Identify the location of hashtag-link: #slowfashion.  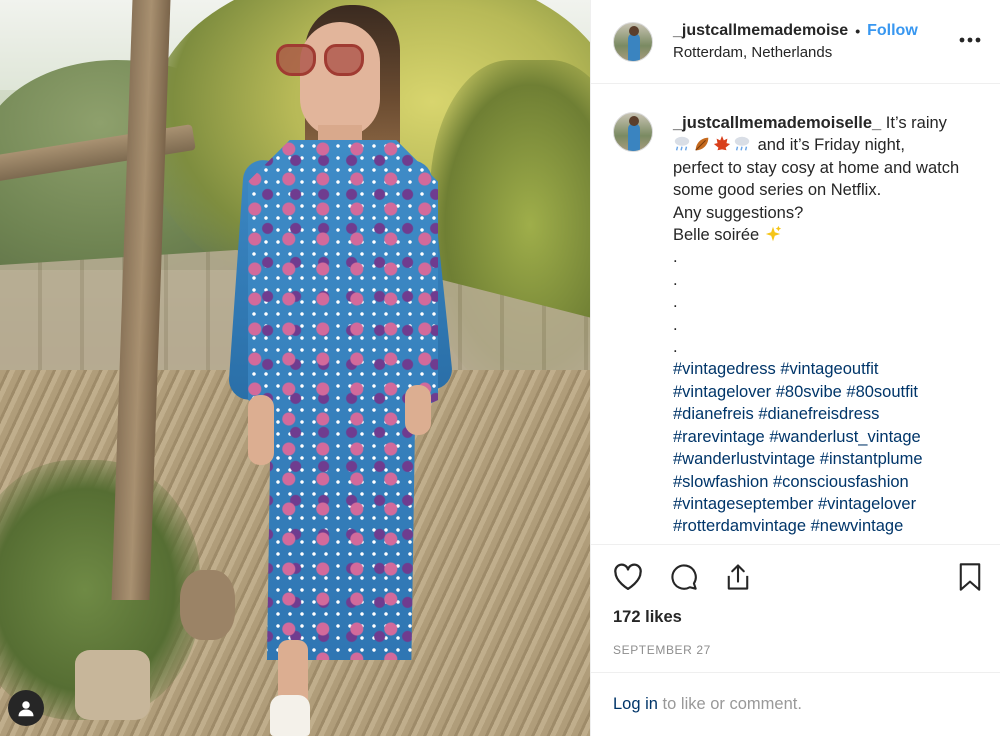
(720, 482).